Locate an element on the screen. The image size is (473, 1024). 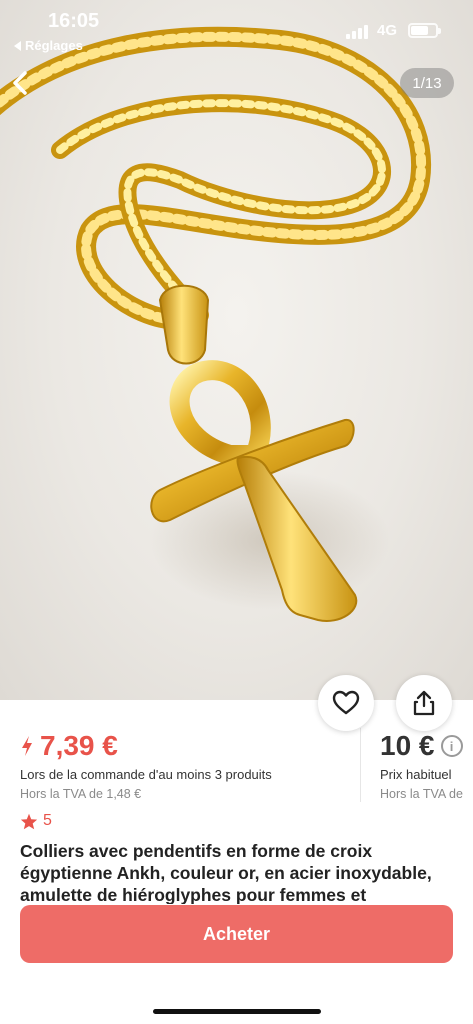
back-to-app-link: Réglages is located at coordinates (48, 45).